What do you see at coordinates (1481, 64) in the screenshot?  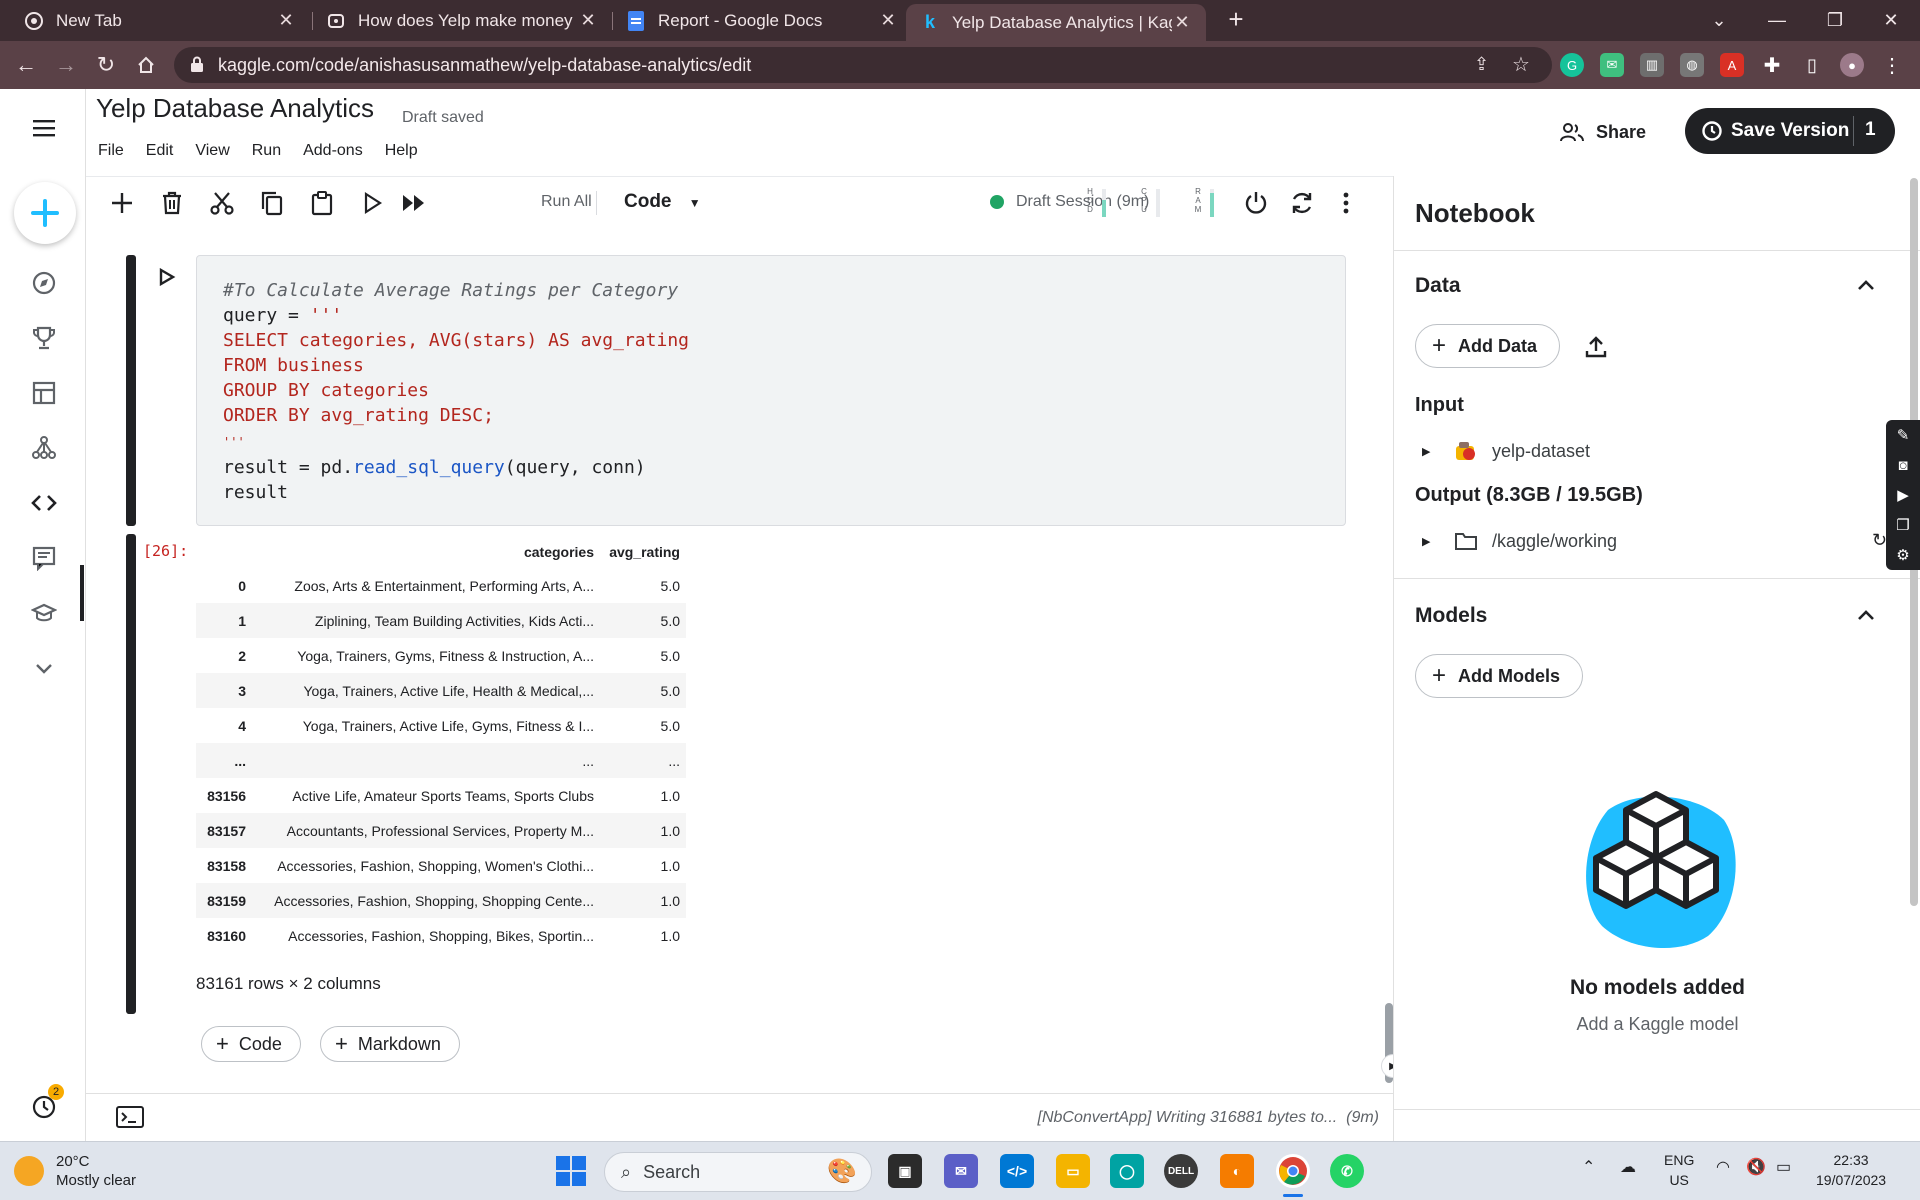 I see `share-page-icon: ⇪` at bounding box center [1481, 64].